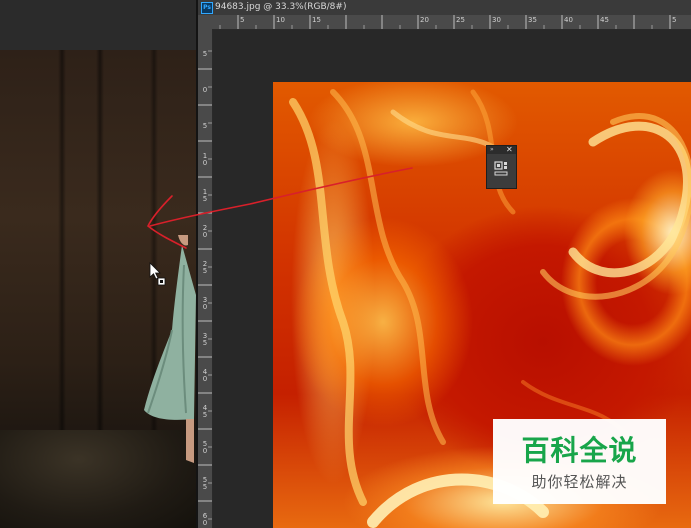  I want to click on ruler-left-label: 3 0, so click(205, 303).